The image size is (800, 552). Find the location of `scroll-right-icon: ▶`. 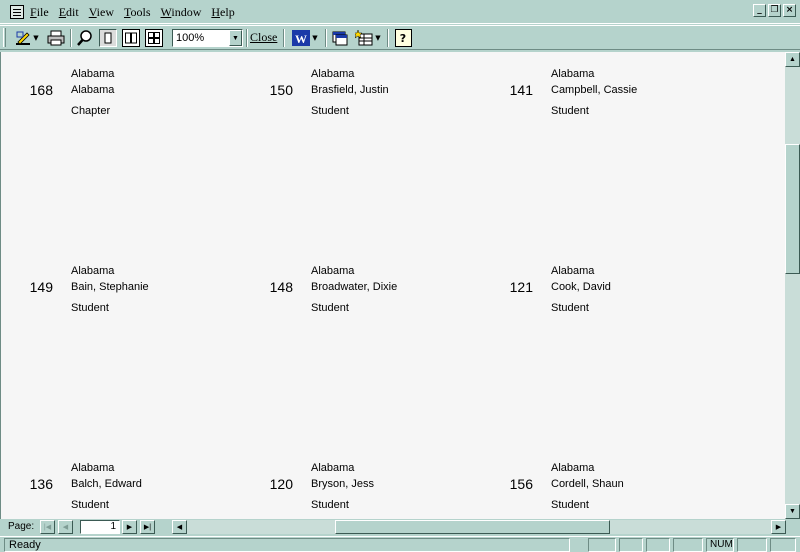

scroll-right-icon: ▶ is located at coordinates (778, 527).